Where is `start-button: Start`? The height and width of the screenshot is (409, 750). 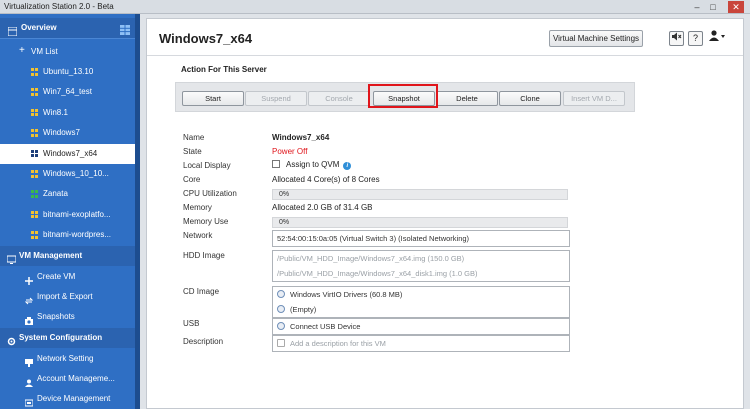
start-button: Start is located at coordinates (213, 98).